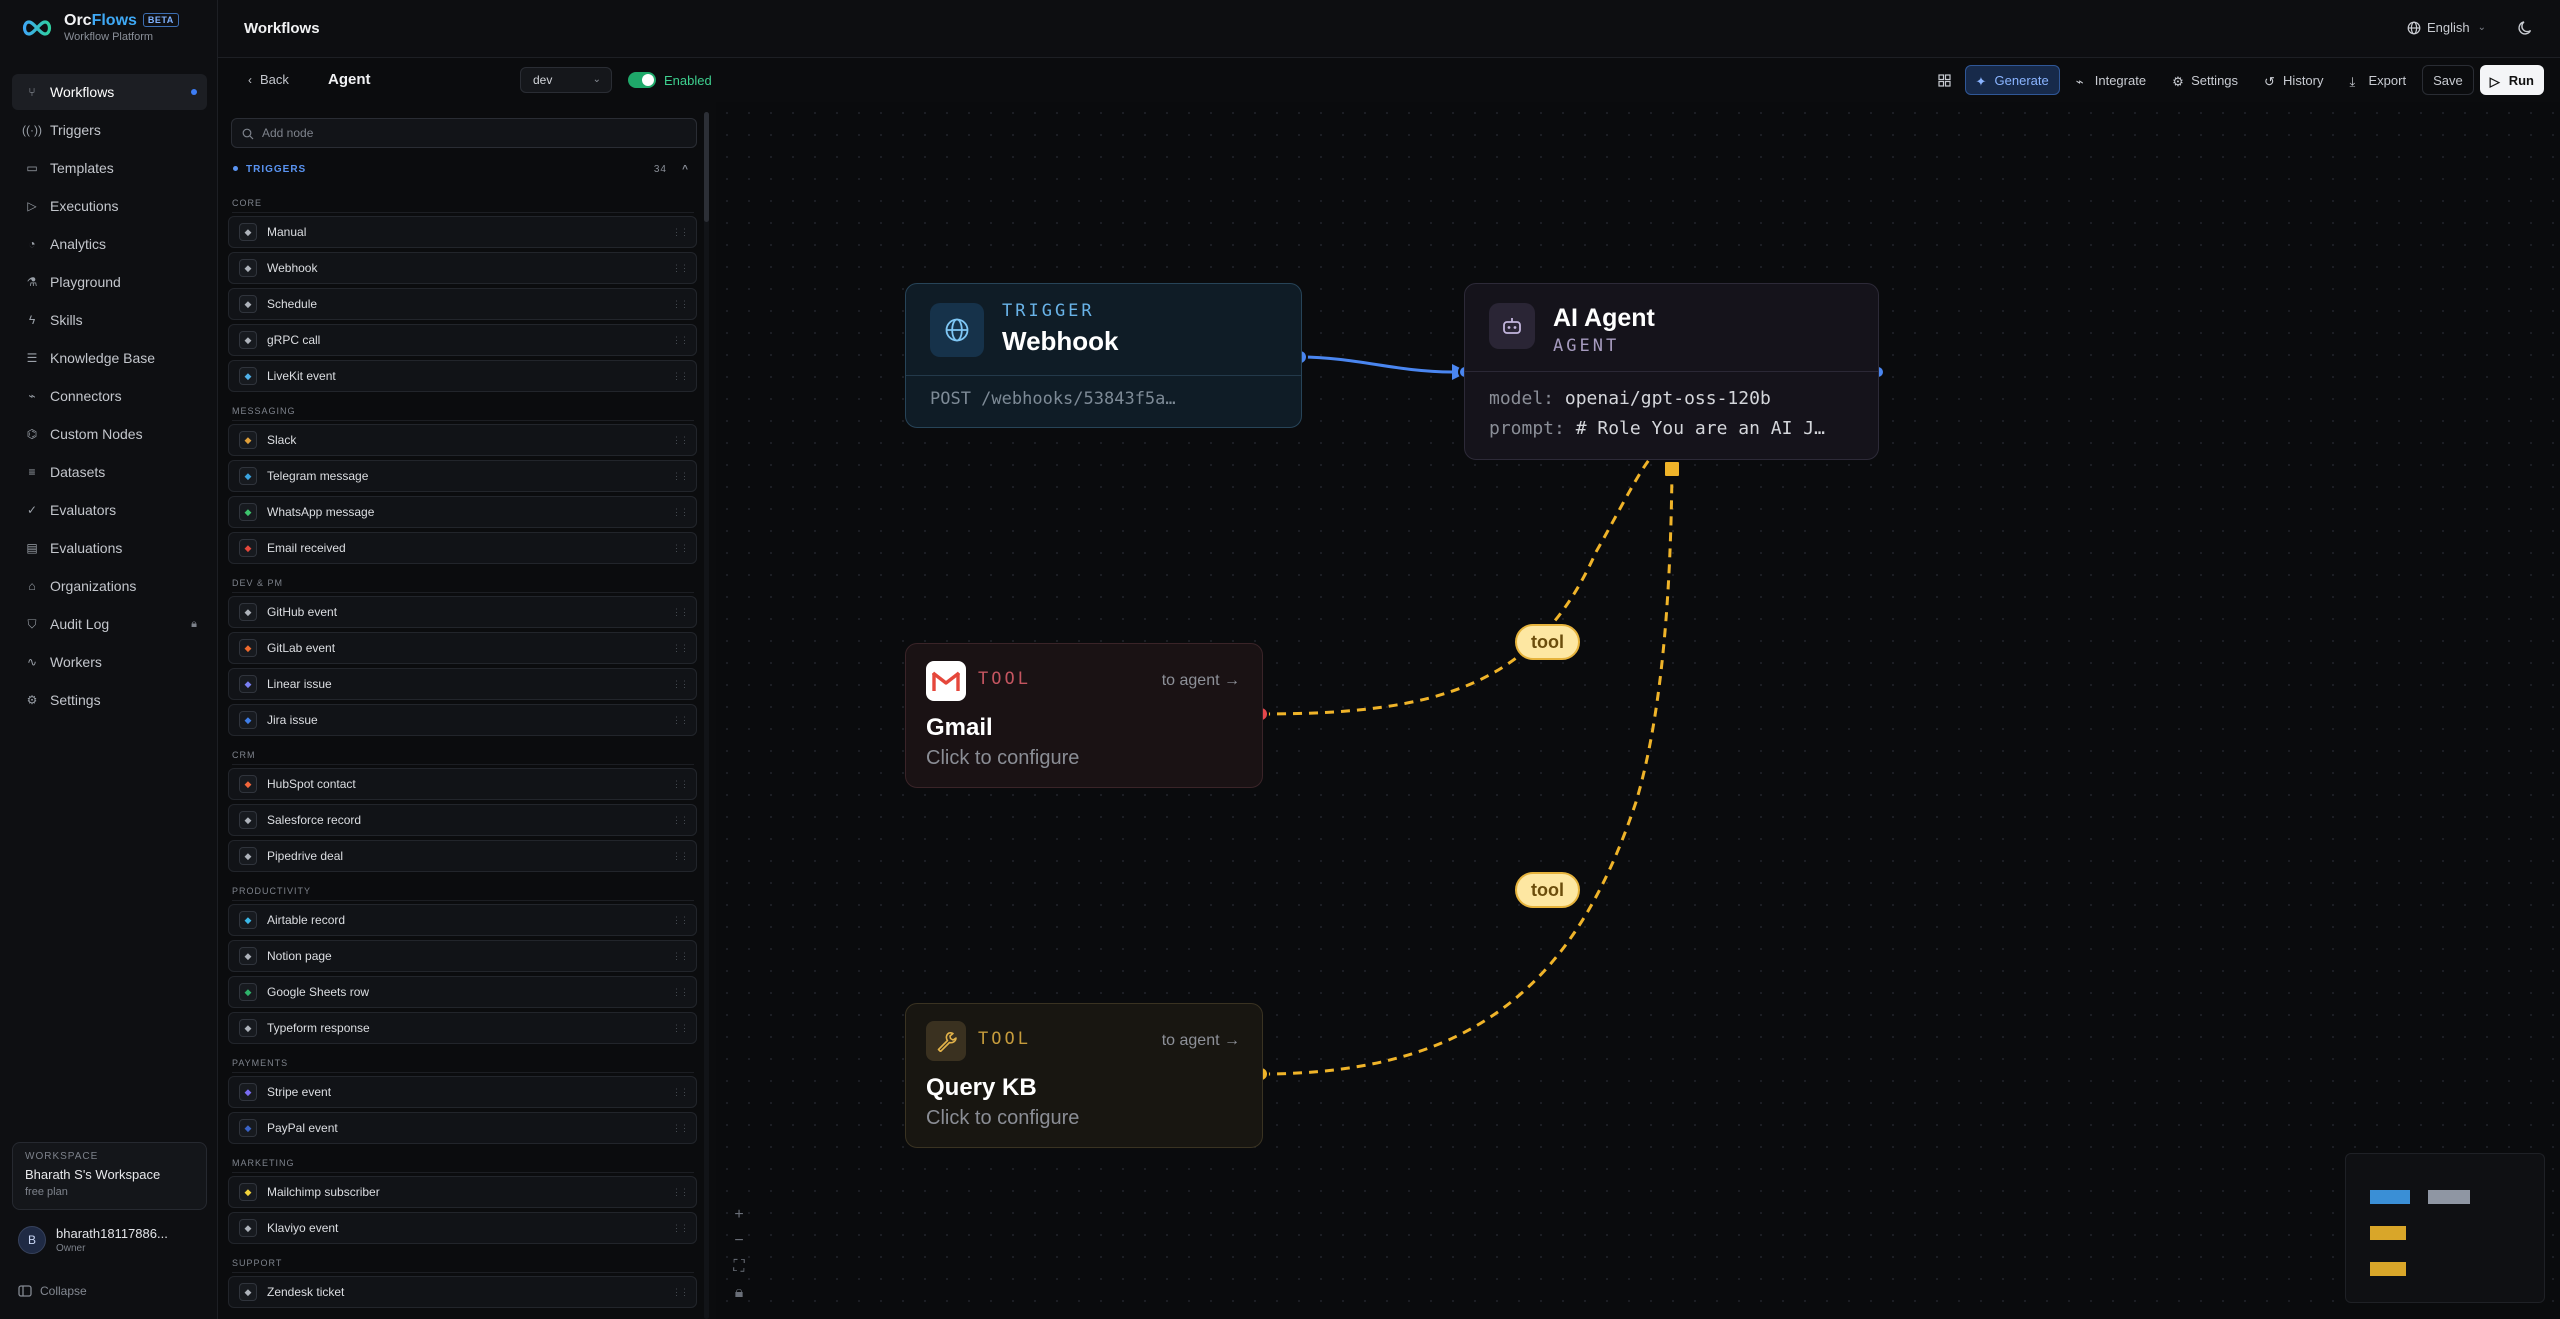 This screenshot has width=2560, height=1319. Describe the element at coordinates (462, 340) in the screenshot. I see `palette-item: ◆ gRPC call ⋮⋮` at that location.